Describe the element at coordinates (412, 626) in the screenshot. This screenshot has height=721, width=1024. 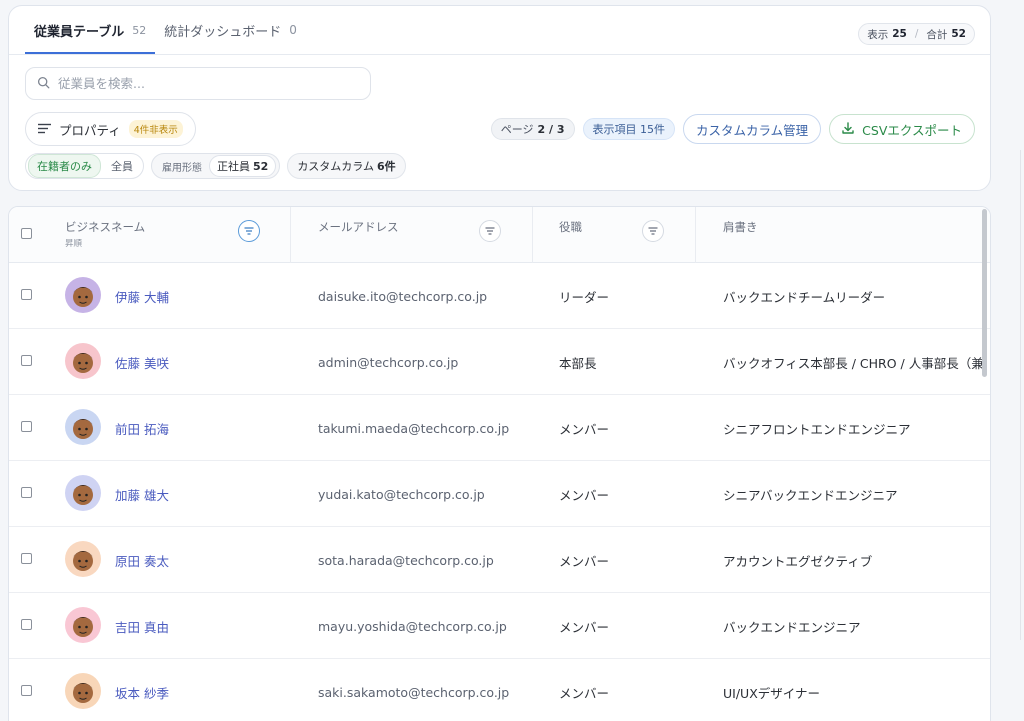
I see `employee-email: mayu.yoshida@techcorp.co.jp` at that location.